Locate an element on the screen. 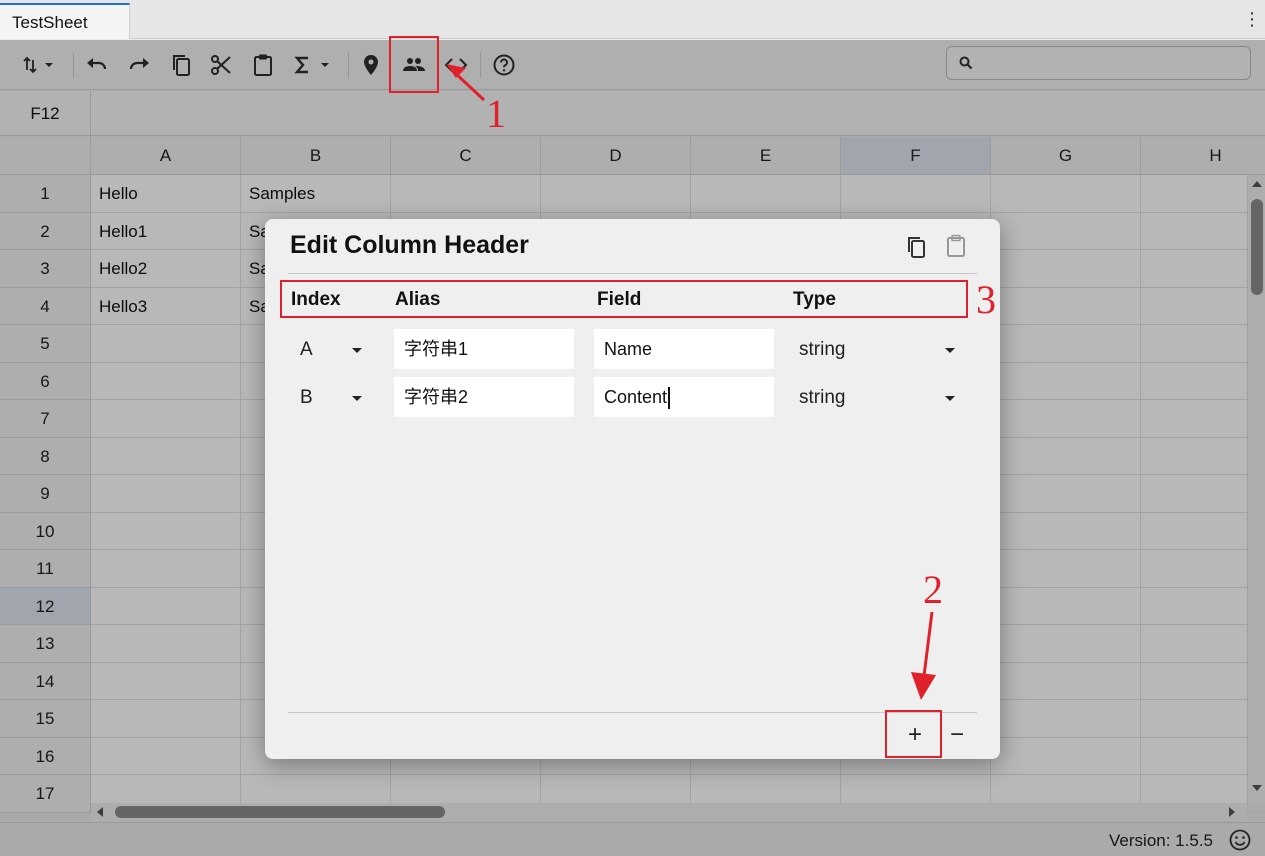  field-input: Name is located at coordinates (684, 349).